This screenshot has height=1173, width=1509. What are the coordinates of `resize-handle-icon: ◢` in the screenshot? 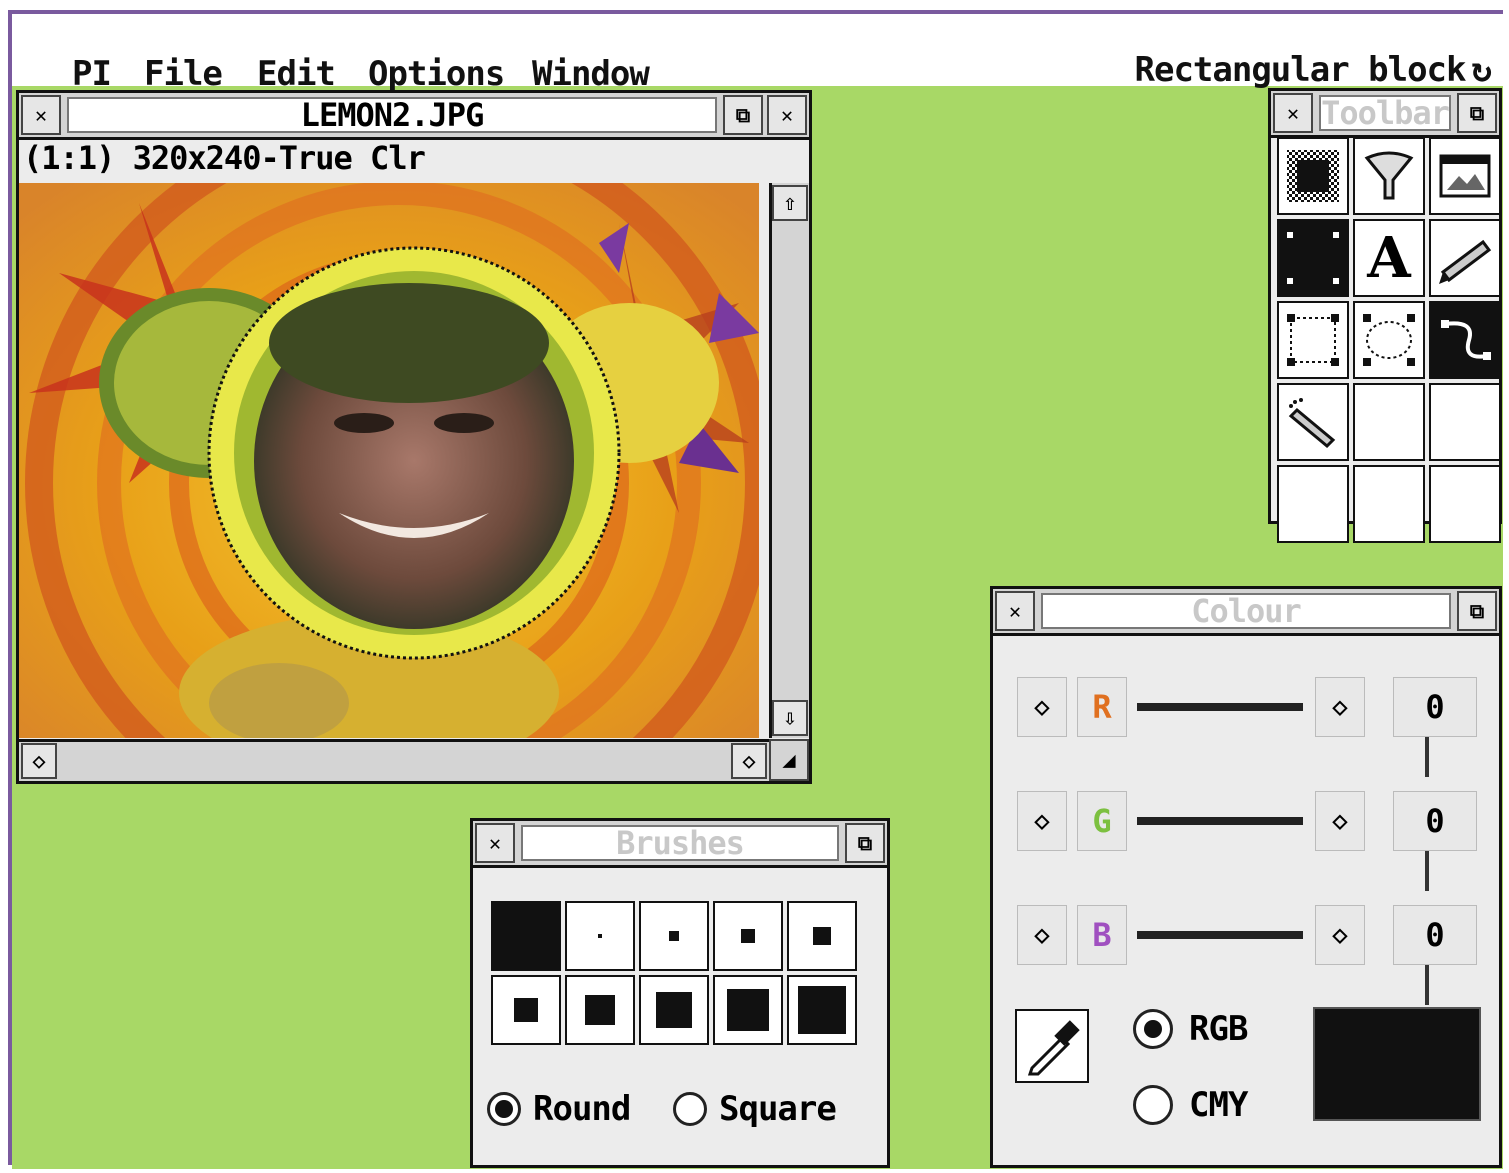 It's located at (789, 760).